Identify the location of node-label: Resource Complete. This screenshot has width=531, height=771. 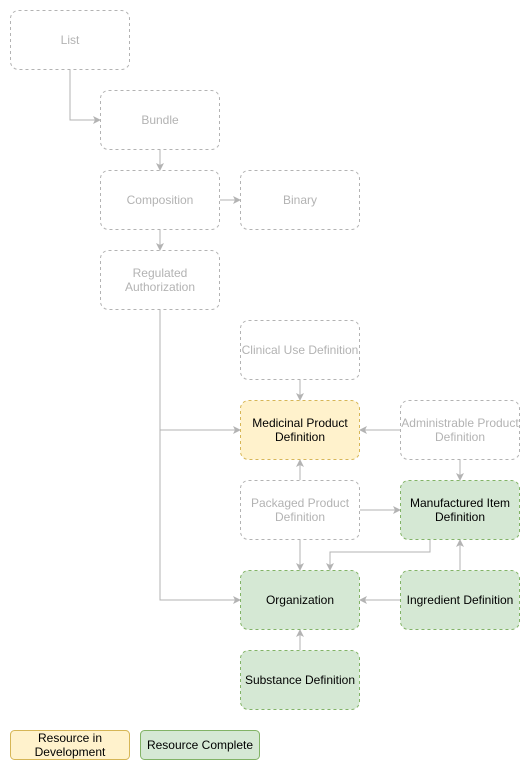
(200, 745).